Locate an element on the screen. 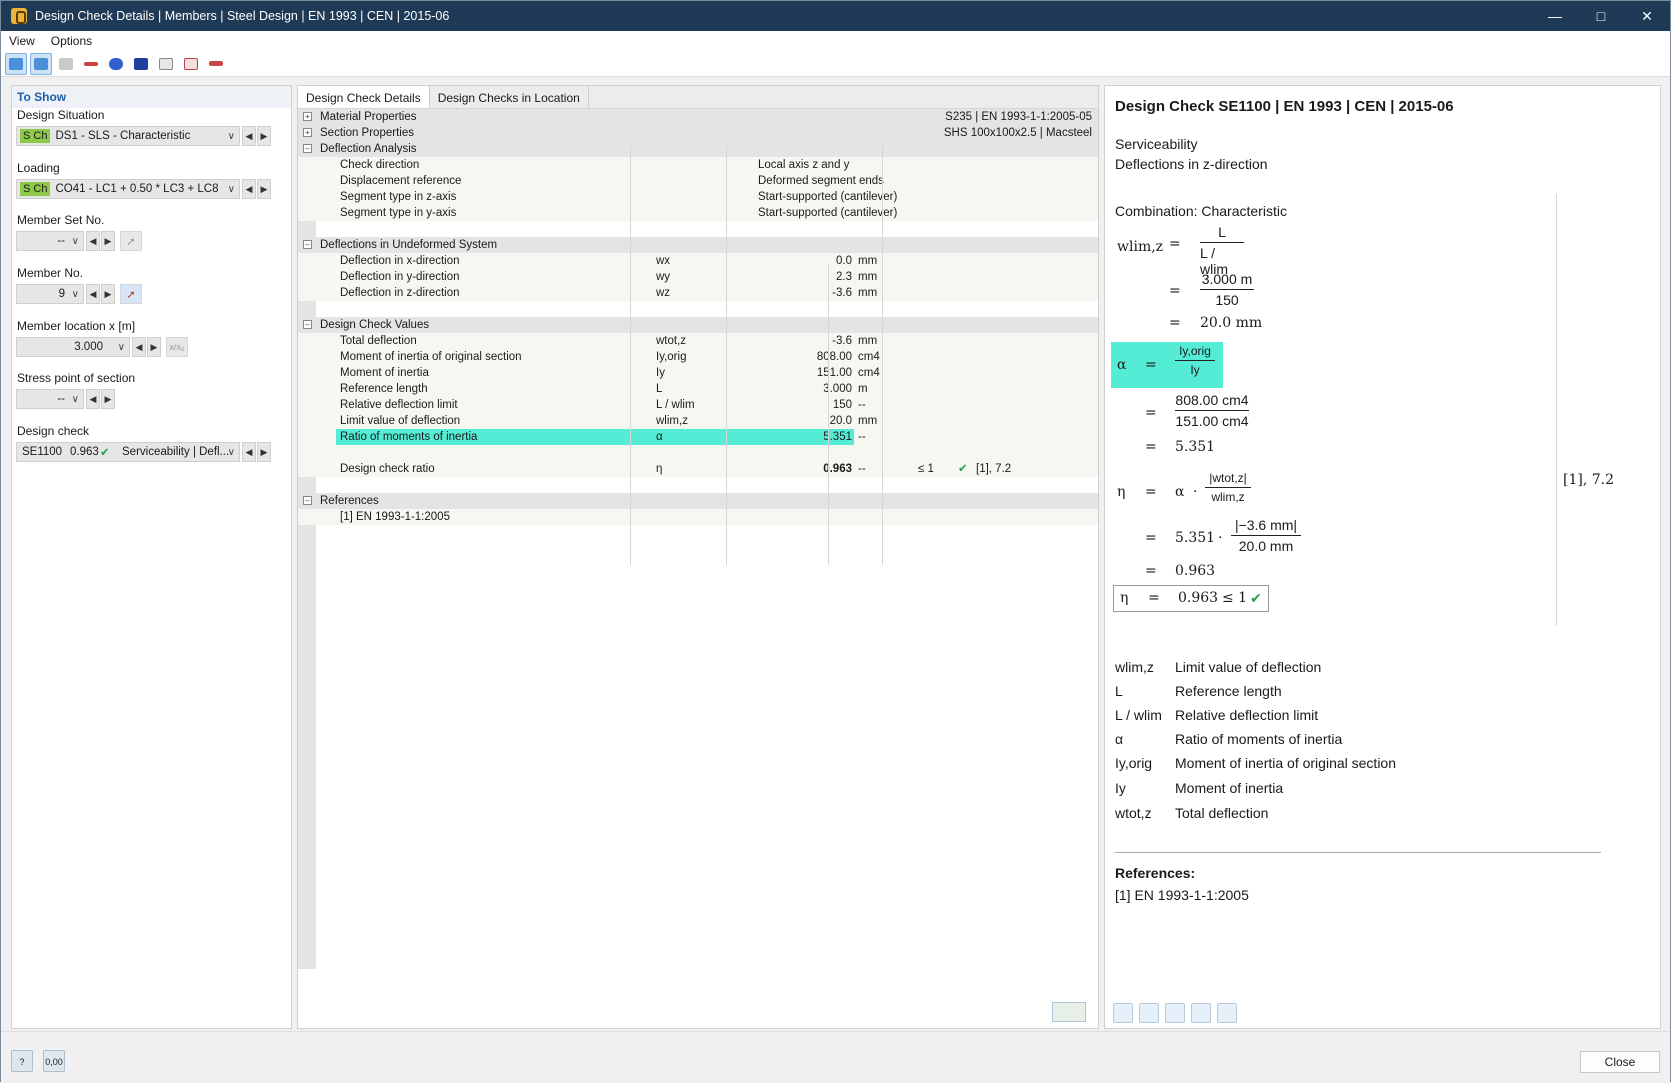 This screenshot has height=1083, width=1671. pick-member-icon: ➚ is located at coordinates (131, 294).